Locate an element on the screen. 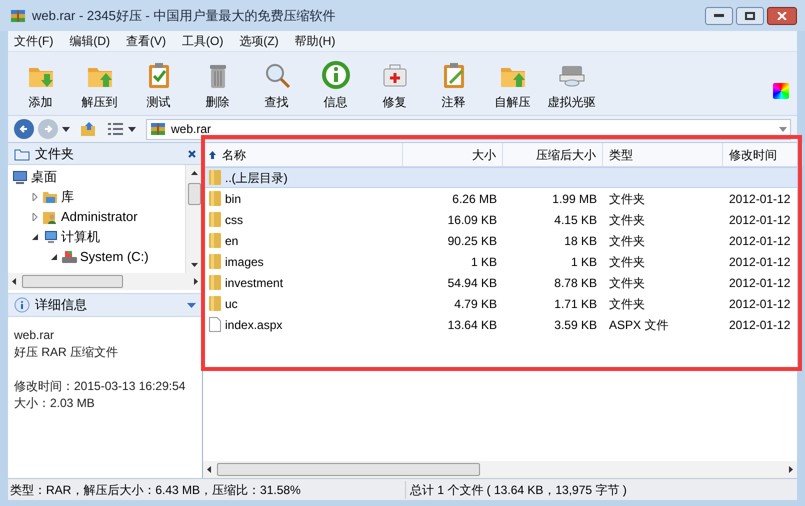 This screenshot has height=506, width=805. menu-item: 帮助(H) is located at coordinates (315, 41).